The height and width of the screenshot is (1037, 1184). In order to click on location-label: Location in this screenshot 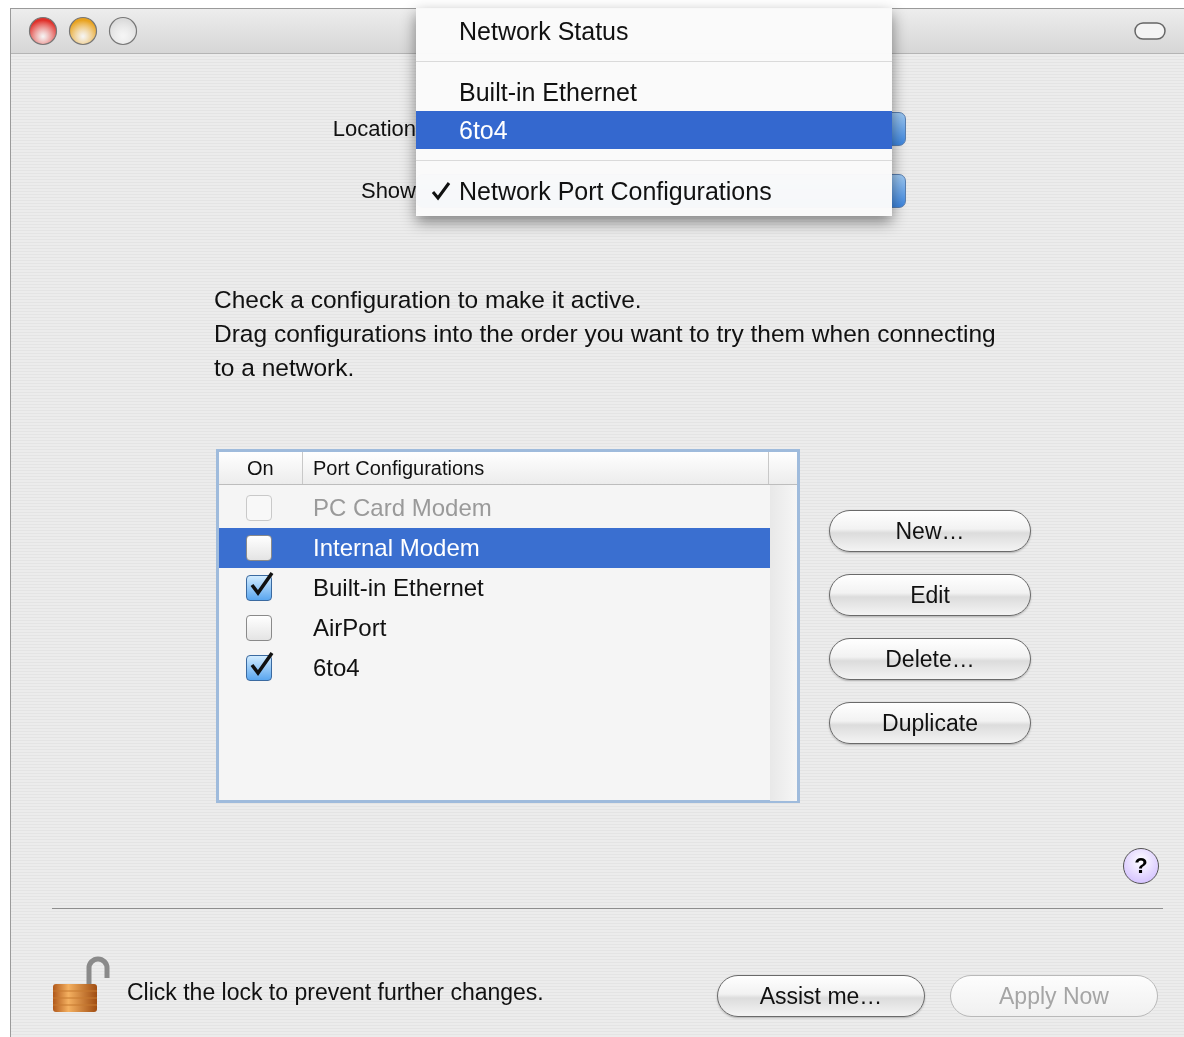, I will do `click(373, 129)`.